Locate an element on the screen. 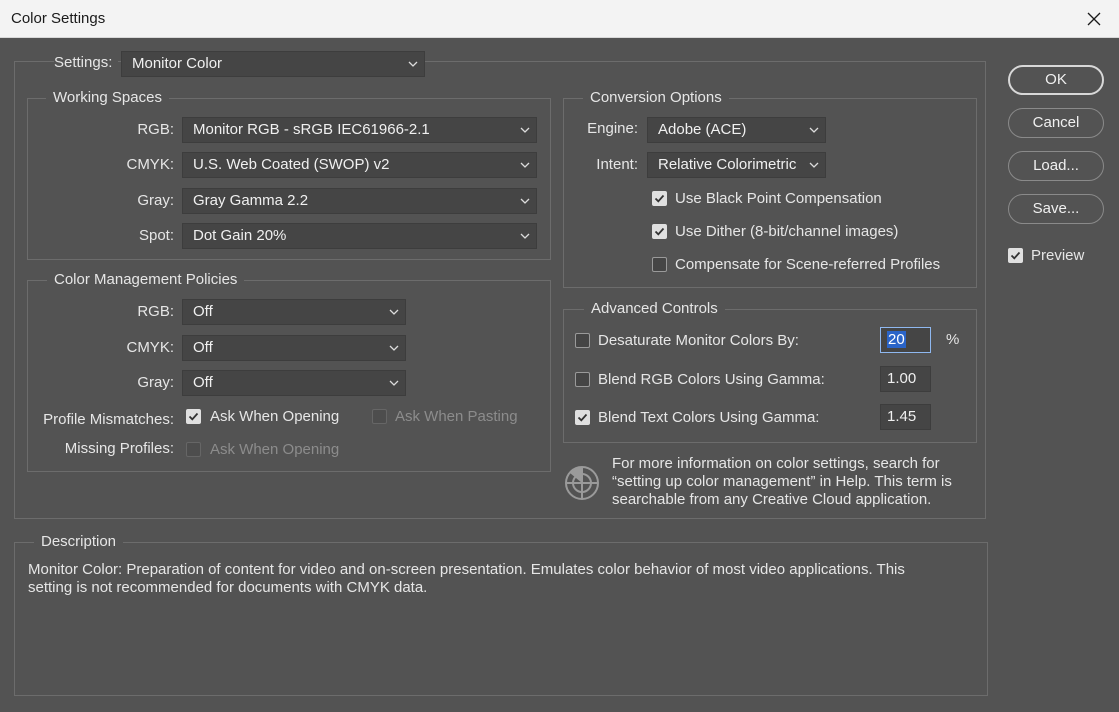 Image resolution: width=1119 pixels, height=712 pixels. ws-rgb-value: Monitor RGB - sRGB IEC61966-2.1 is located at coordinates (311, 129).